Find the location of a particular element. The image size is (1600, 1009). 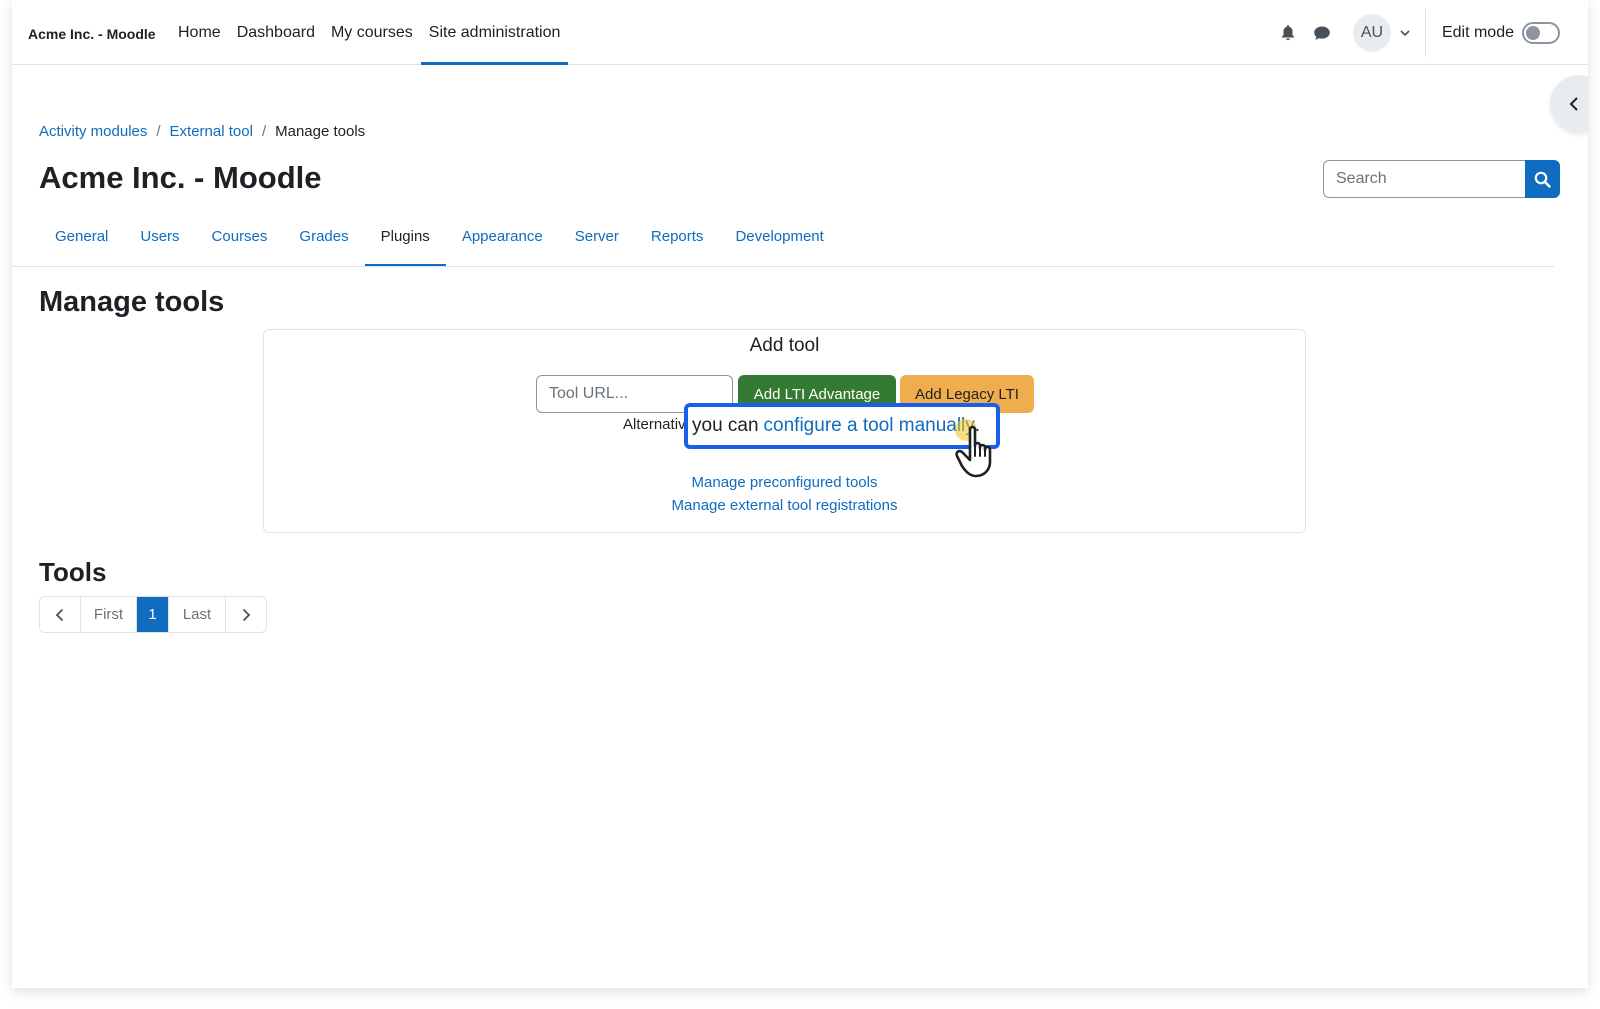

manage-tool-registrations-link: Manage external tool registrations is located at coordinates (784, 505).